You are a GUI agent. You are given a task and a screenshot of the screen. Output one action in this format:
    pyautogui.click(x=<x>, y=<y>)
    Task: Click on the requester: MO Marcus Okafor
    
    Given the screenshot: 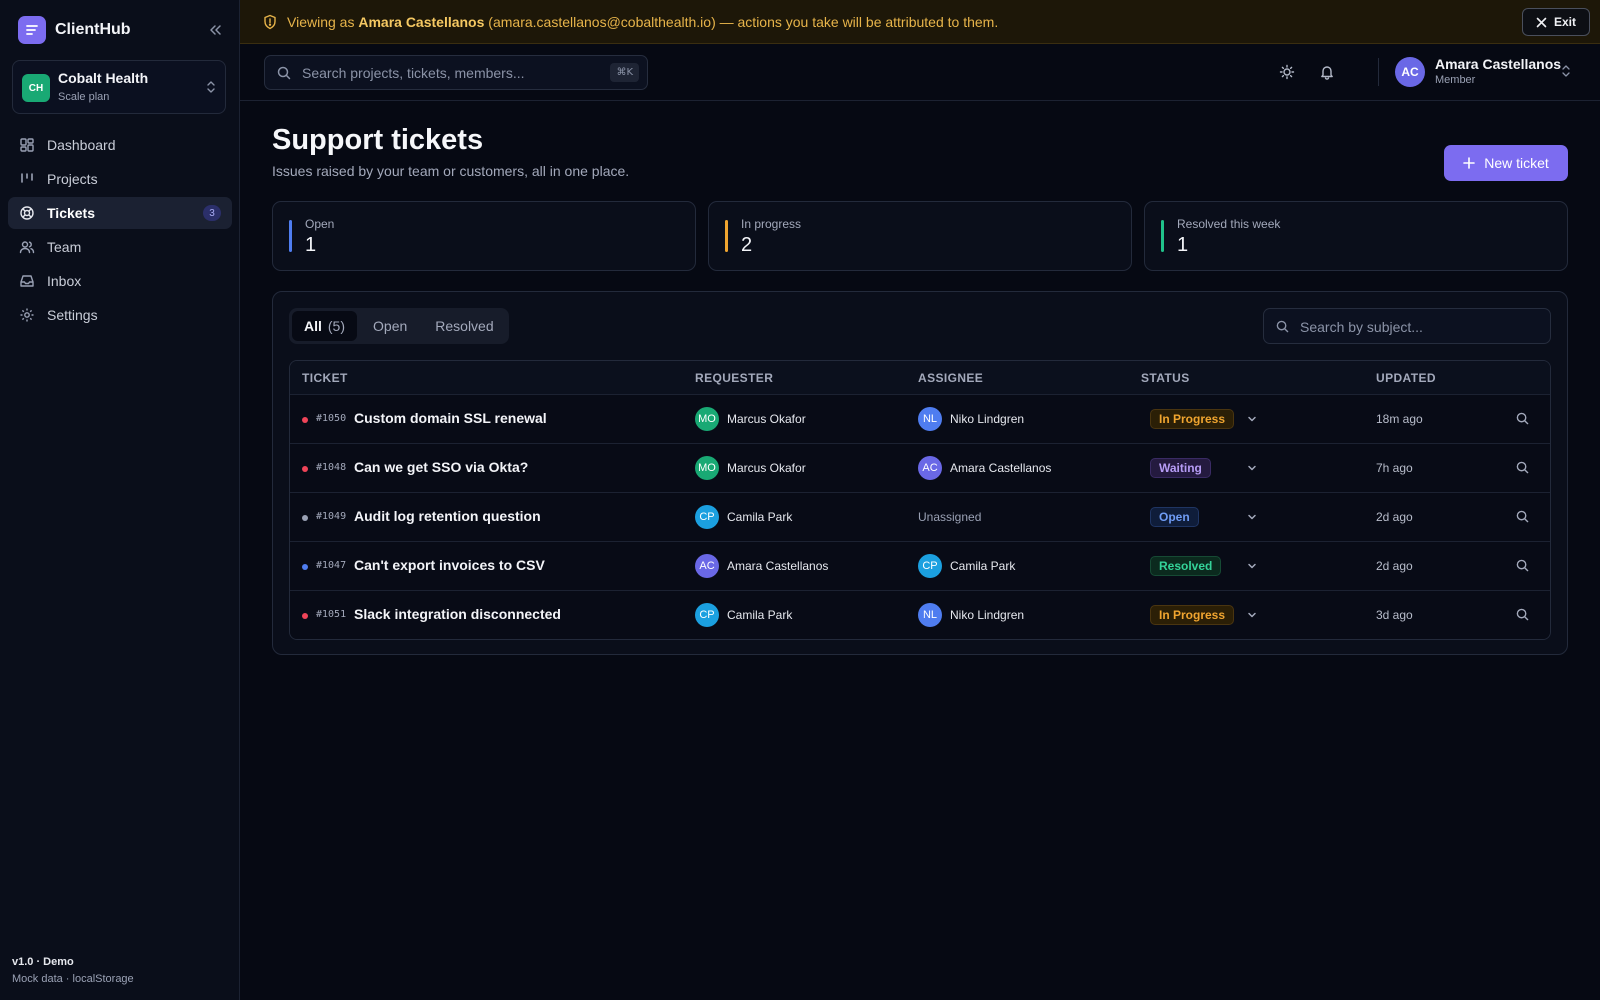 What is the action you would take?
    pyautogui.click(x=750, y=419)
    